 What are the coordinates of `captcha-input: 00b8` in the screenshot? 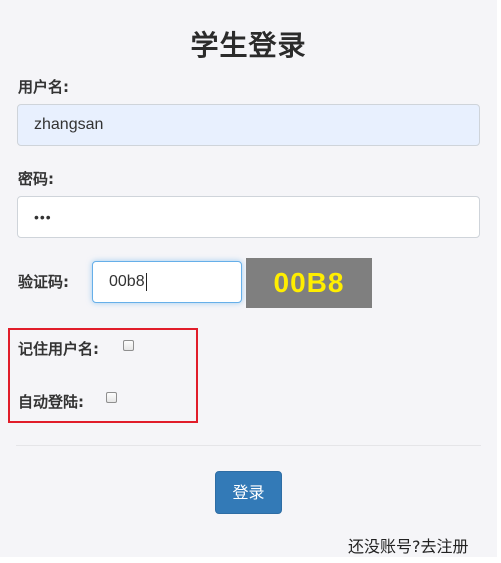 It's located at (167, 282).